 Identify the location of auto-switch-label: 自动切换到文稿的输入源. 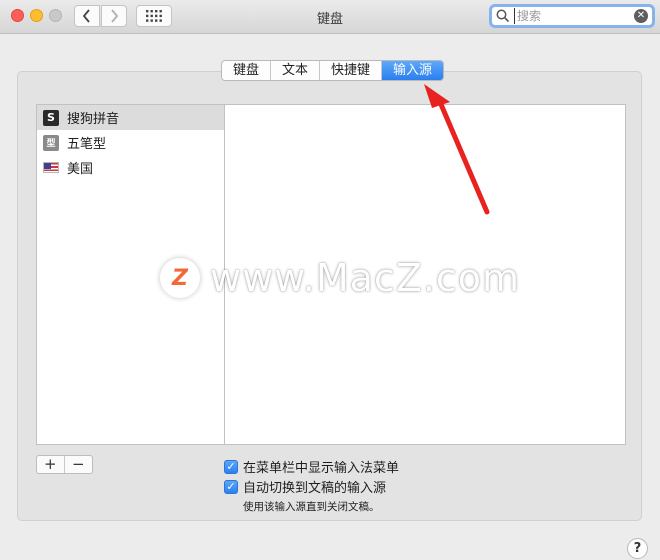
(315, 488).